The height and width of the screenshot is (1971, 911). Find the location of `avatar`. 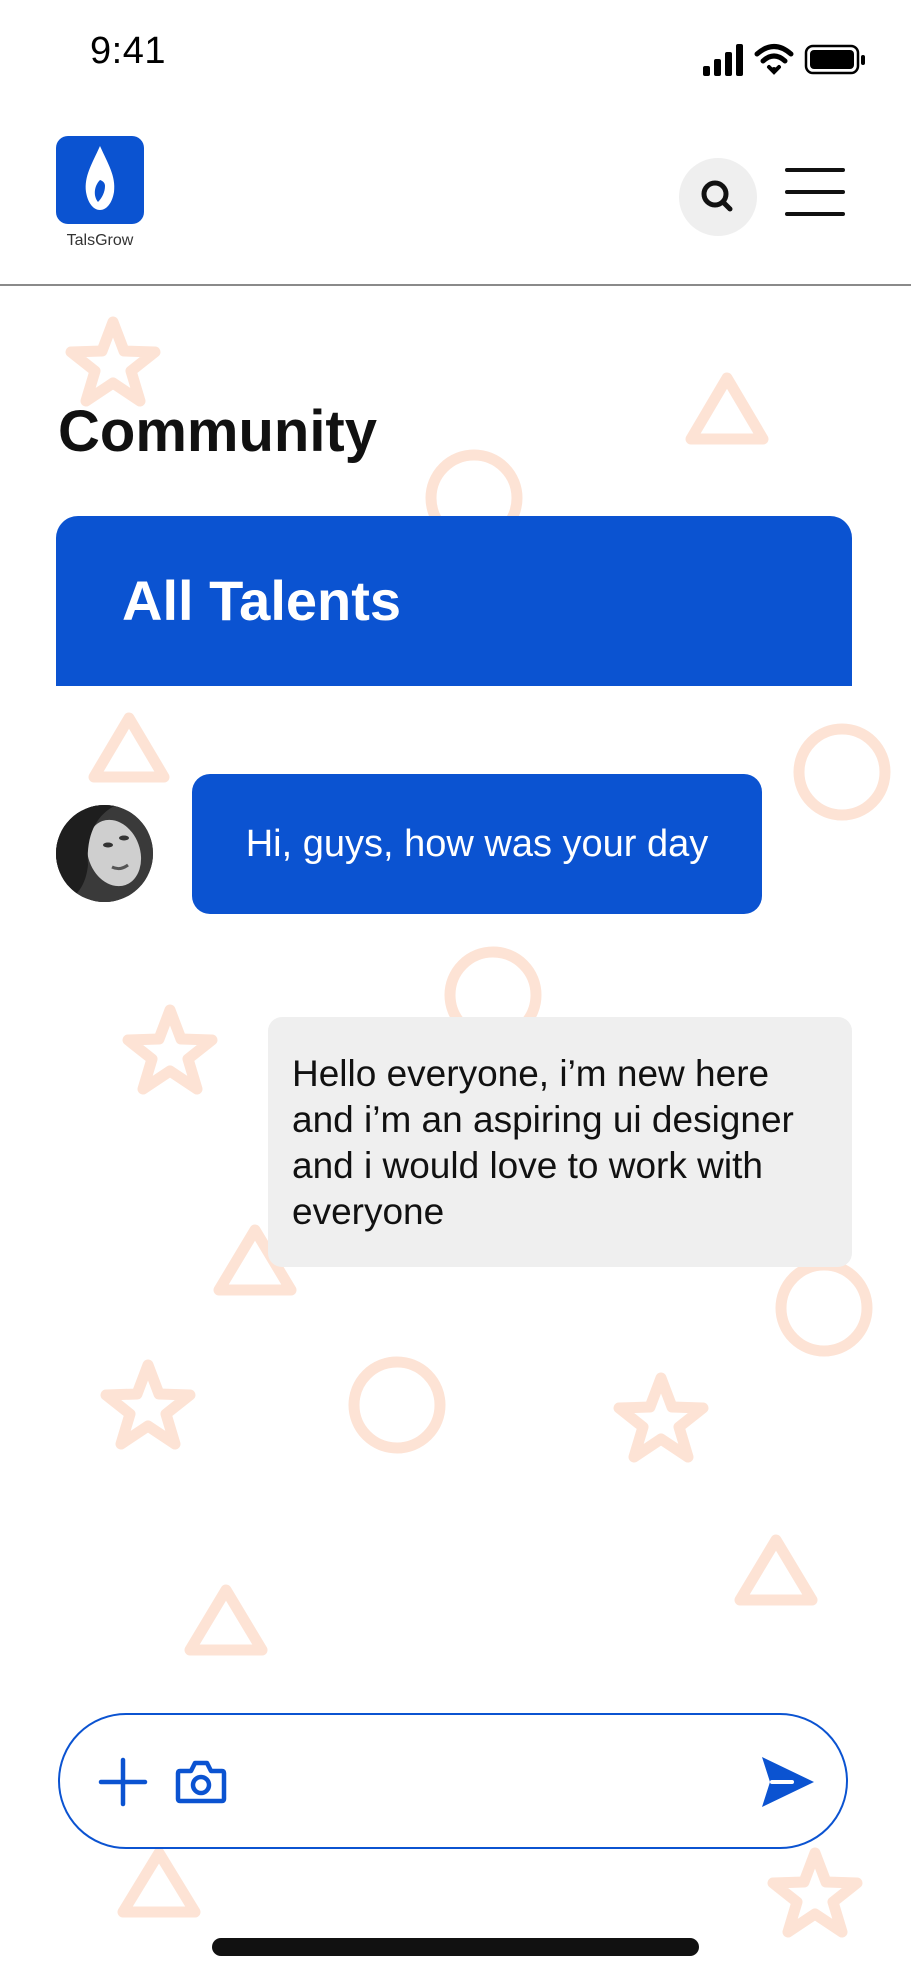

avatar is located at coordinates (104, 853).